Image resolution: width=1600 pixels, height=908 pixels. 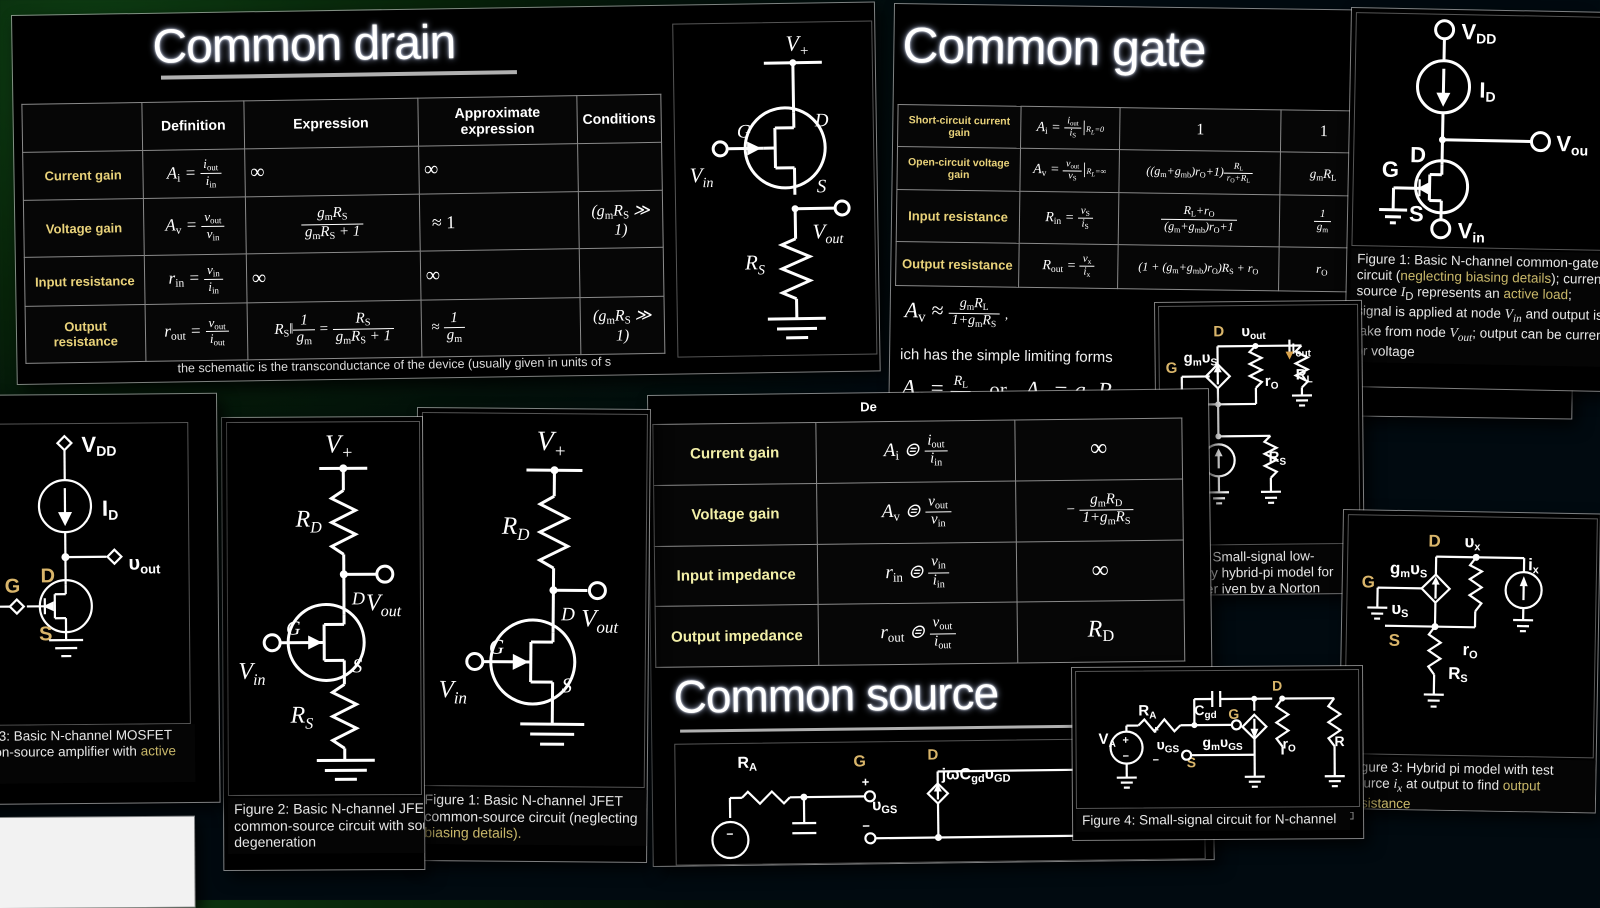 What do you see at coordinates (1006, 356) in the screenshot?
I see `common-gate-body-text: ich has the simple limiting forms` at bounding box center [1006, 356].